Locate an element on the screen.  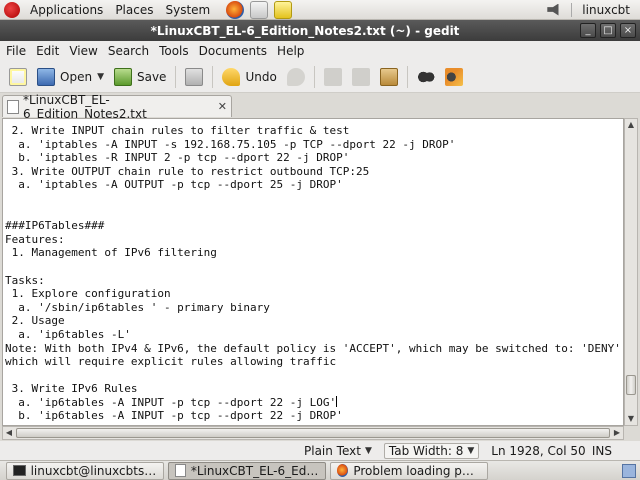
replace-button is located at coordinates (454, 77).